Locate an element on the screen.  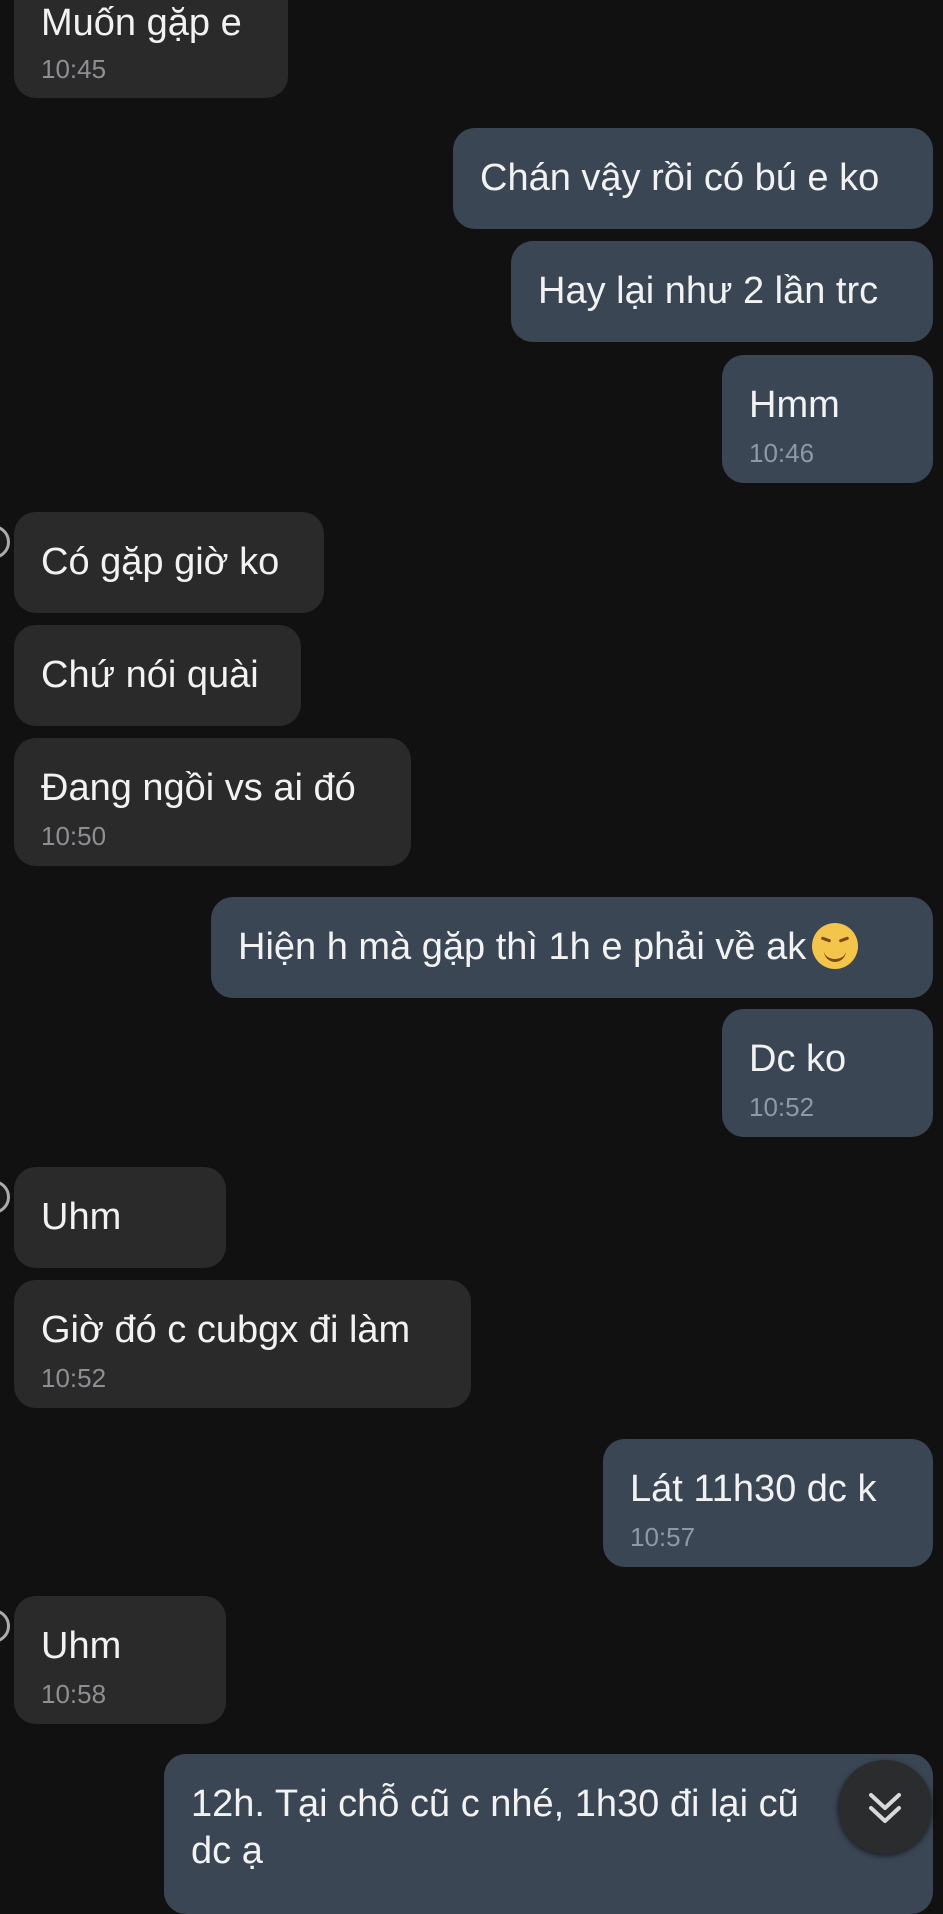
message-bubble-incoming: Đang ngồi vs ai đó 10:50 is located at coordinates (212, 802).